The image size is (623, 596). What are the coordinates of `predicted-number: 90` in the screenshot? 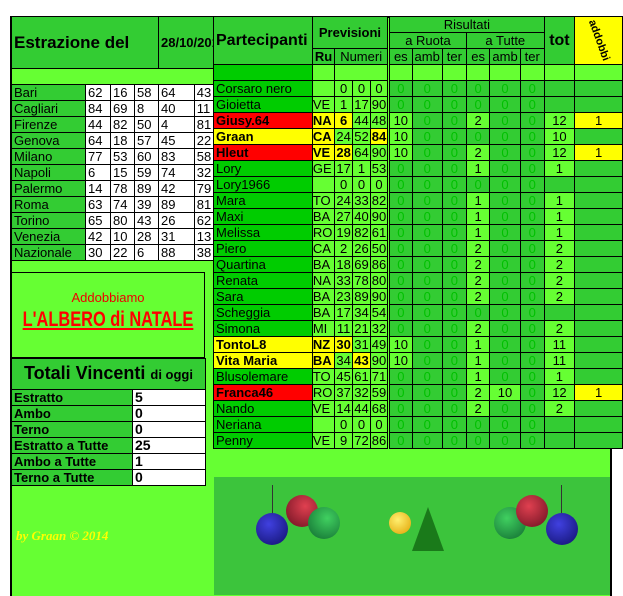 It's located at (379, 296).